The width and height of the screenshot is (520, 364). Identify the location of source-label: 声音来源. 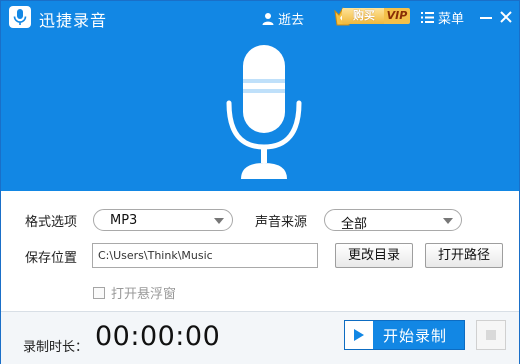
(281, 222).